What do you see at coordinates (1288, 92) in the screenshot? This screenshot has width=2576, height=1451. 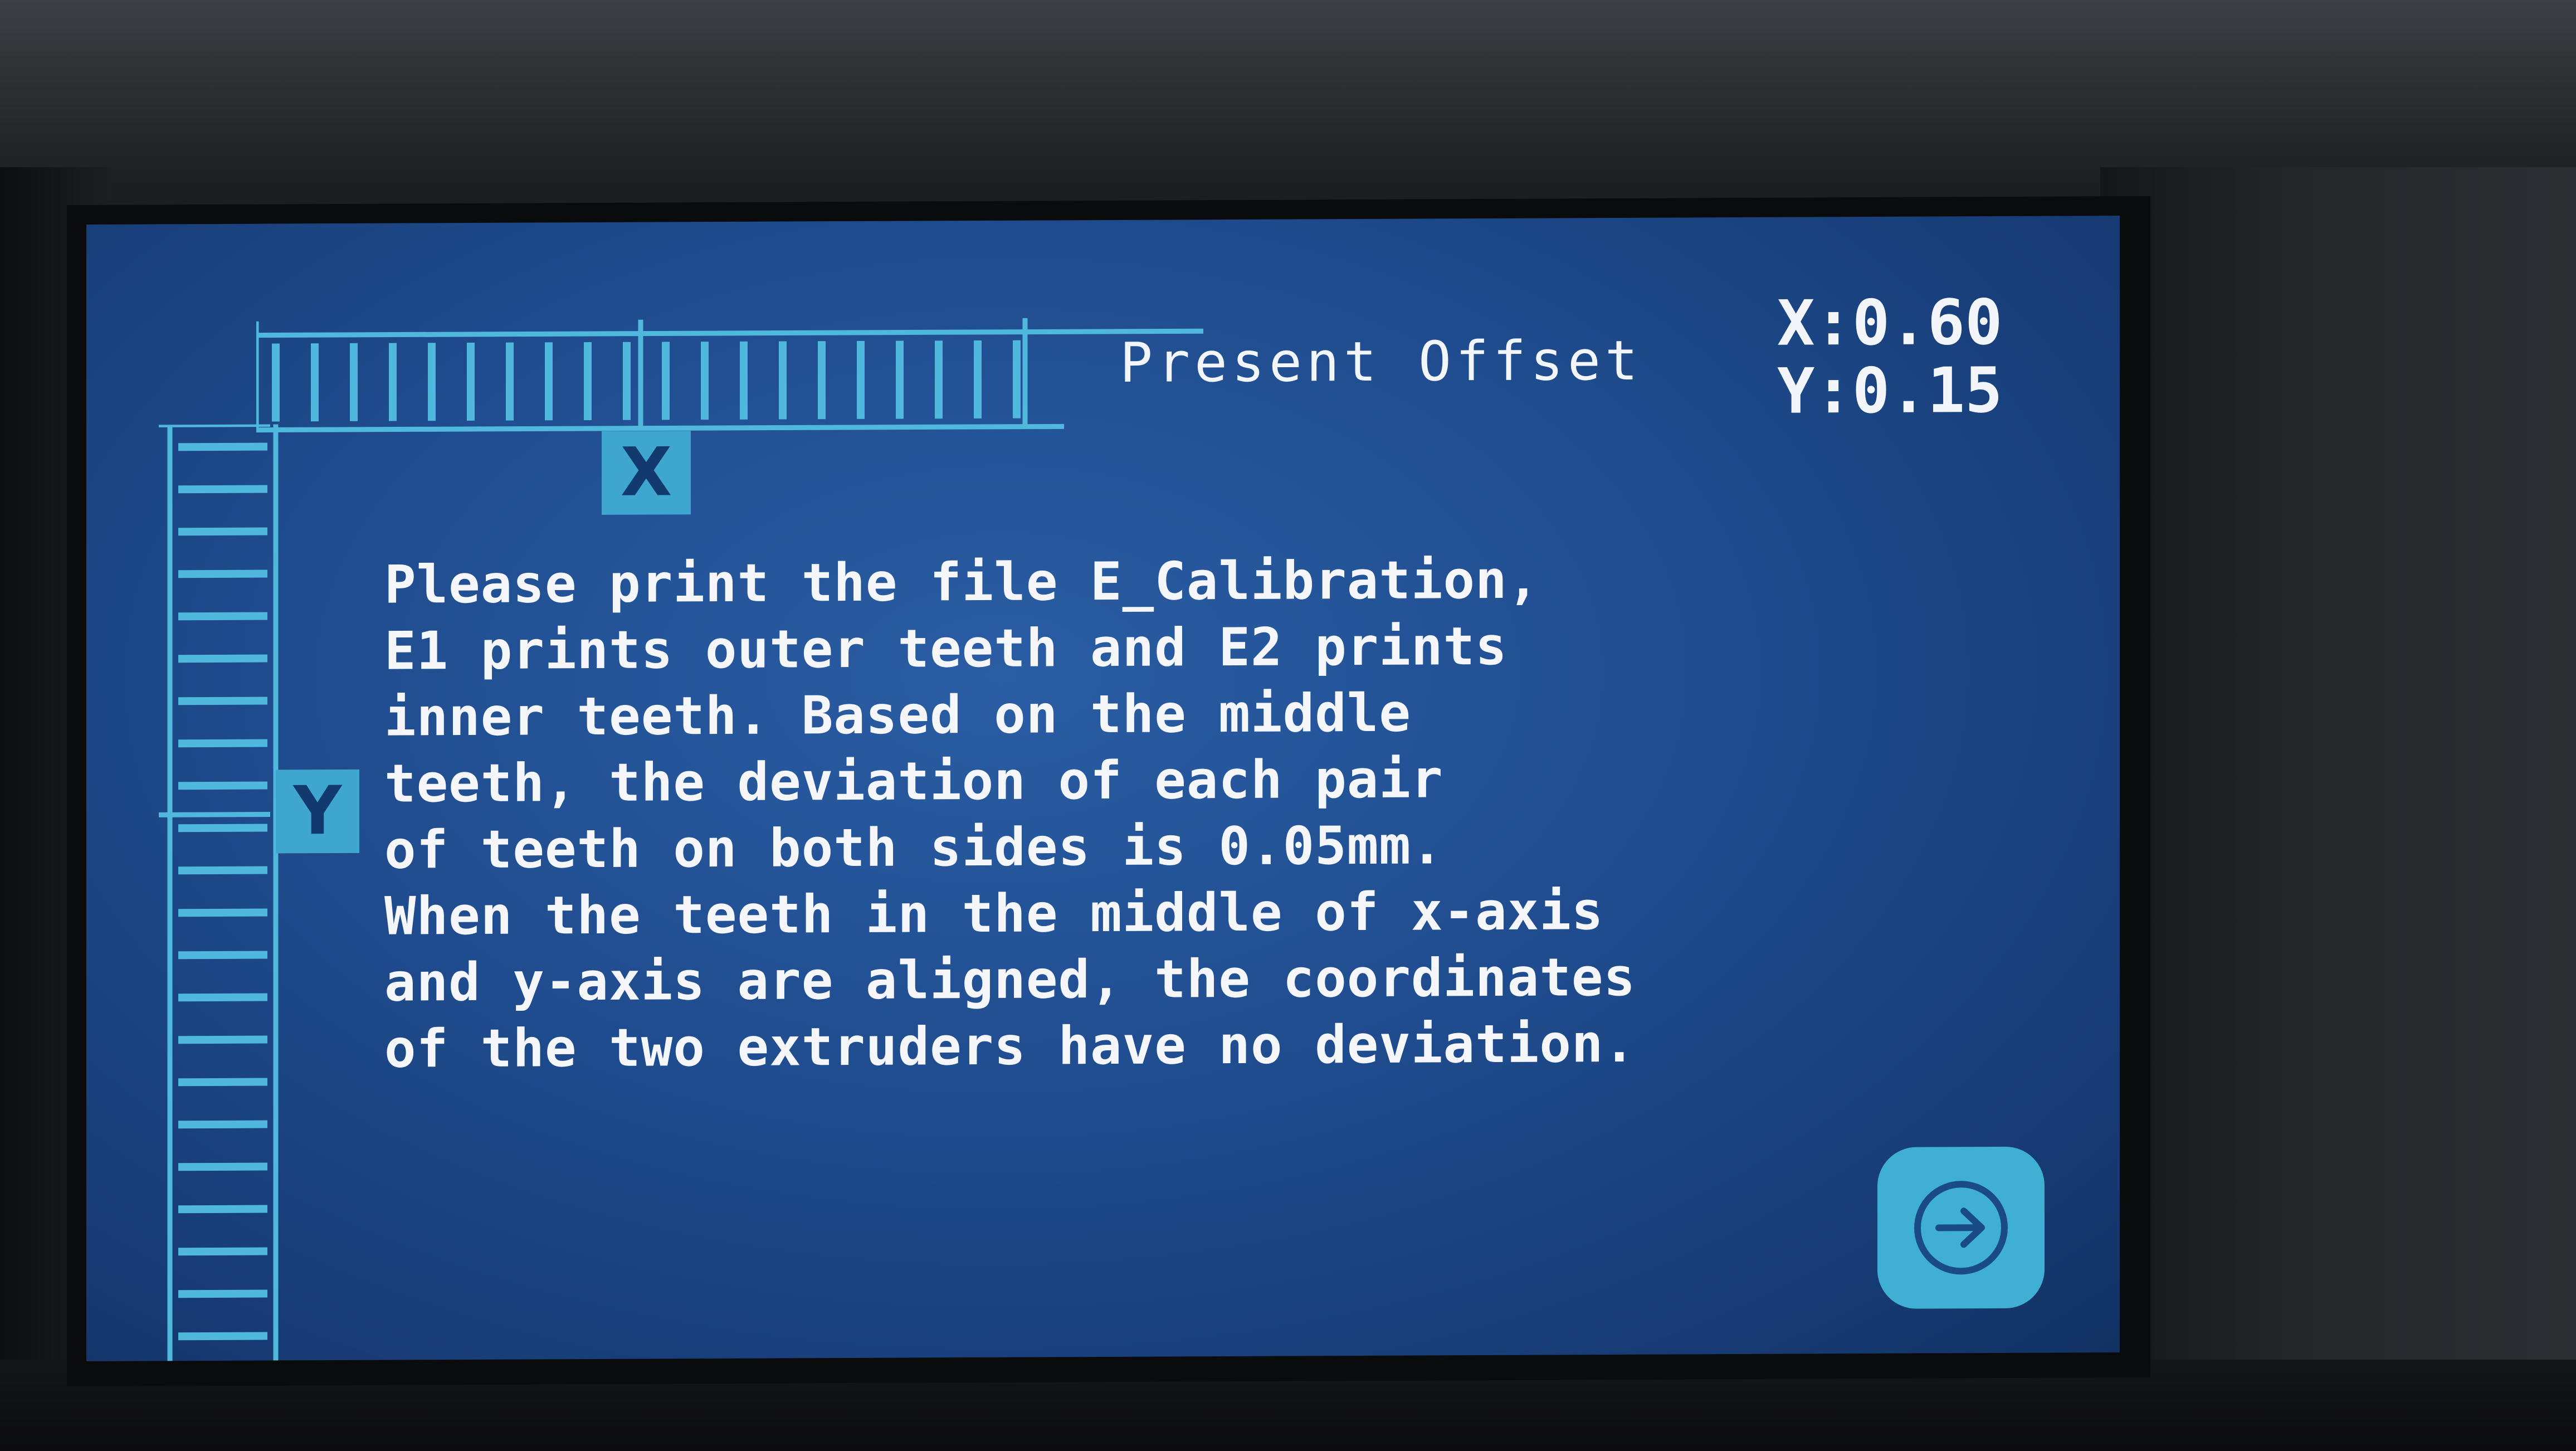 I see `device-bezel-top` at bounding box center [1288, 92].